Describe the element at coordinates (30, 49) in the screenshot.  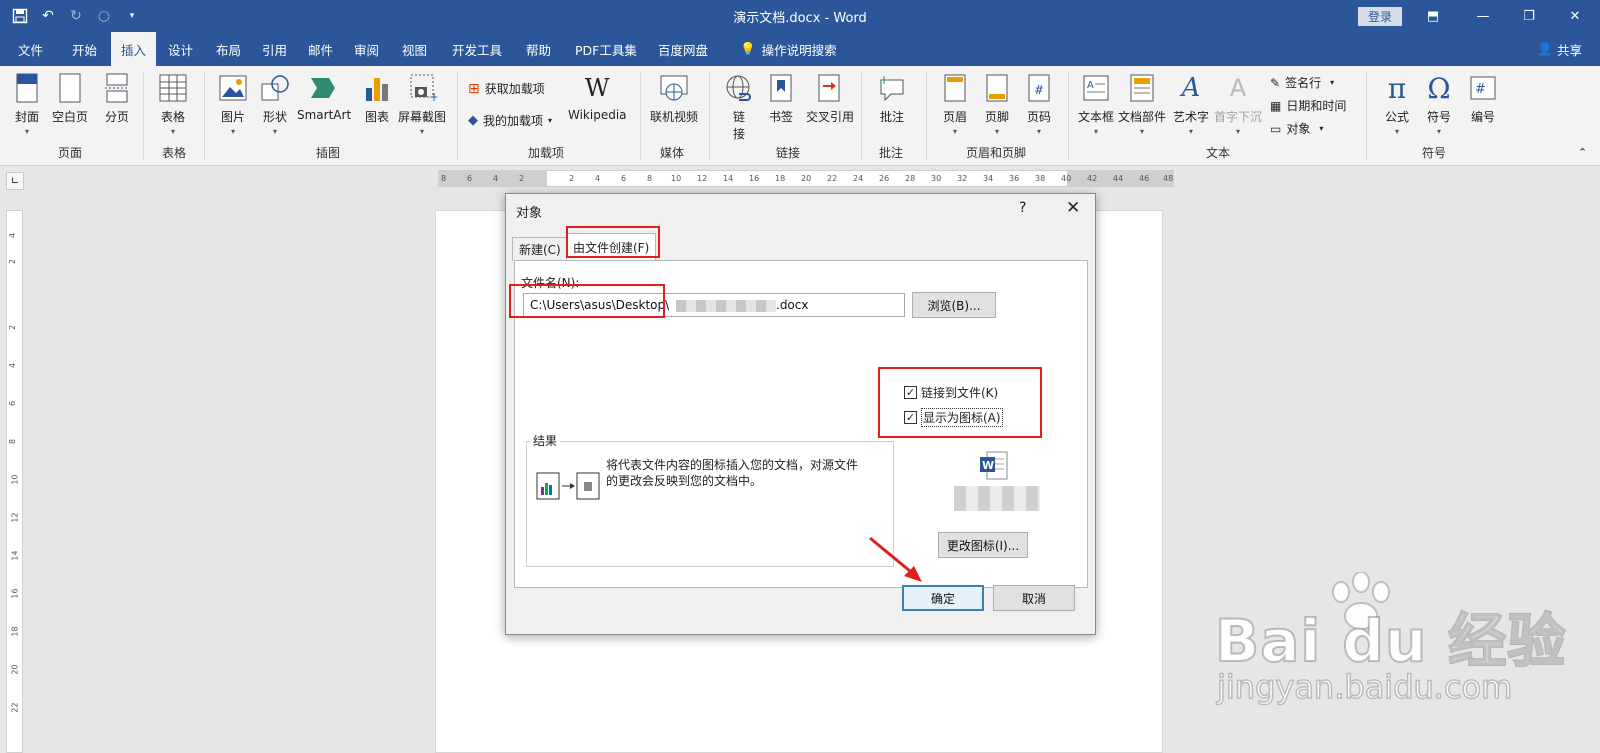
I see `tab-file: 文件` at that location.